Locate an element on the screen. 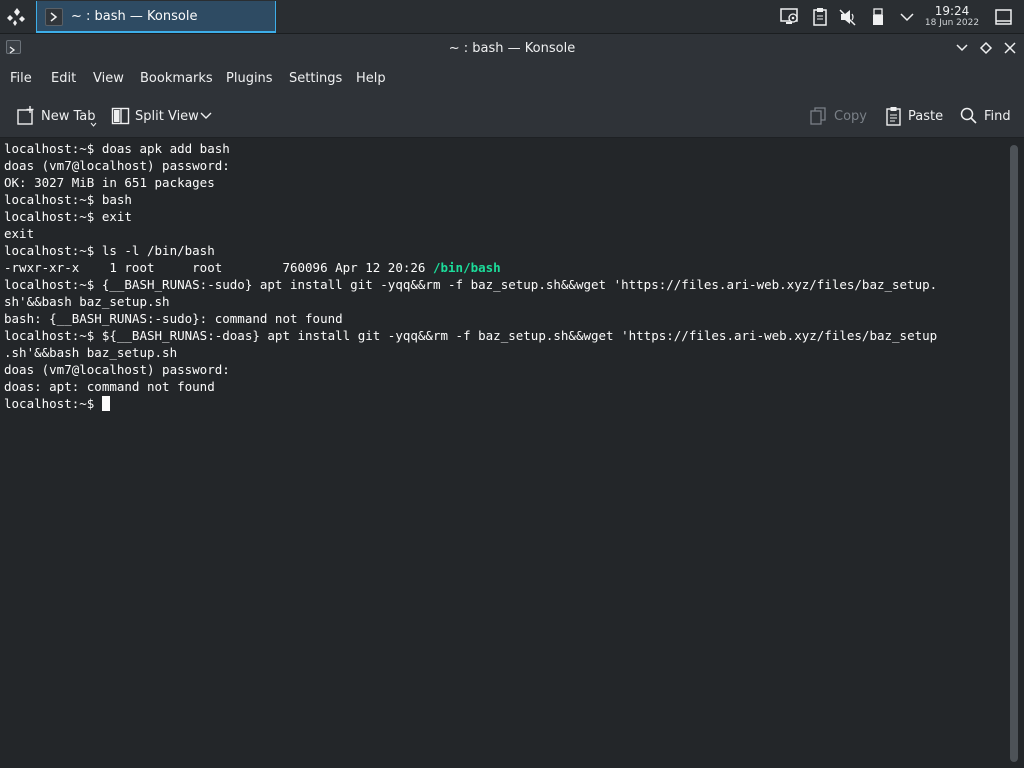 The height and width of the screenshot is (768, 1024). task-label: ~ : bash — Konsole is located at coordinates (134, 16).